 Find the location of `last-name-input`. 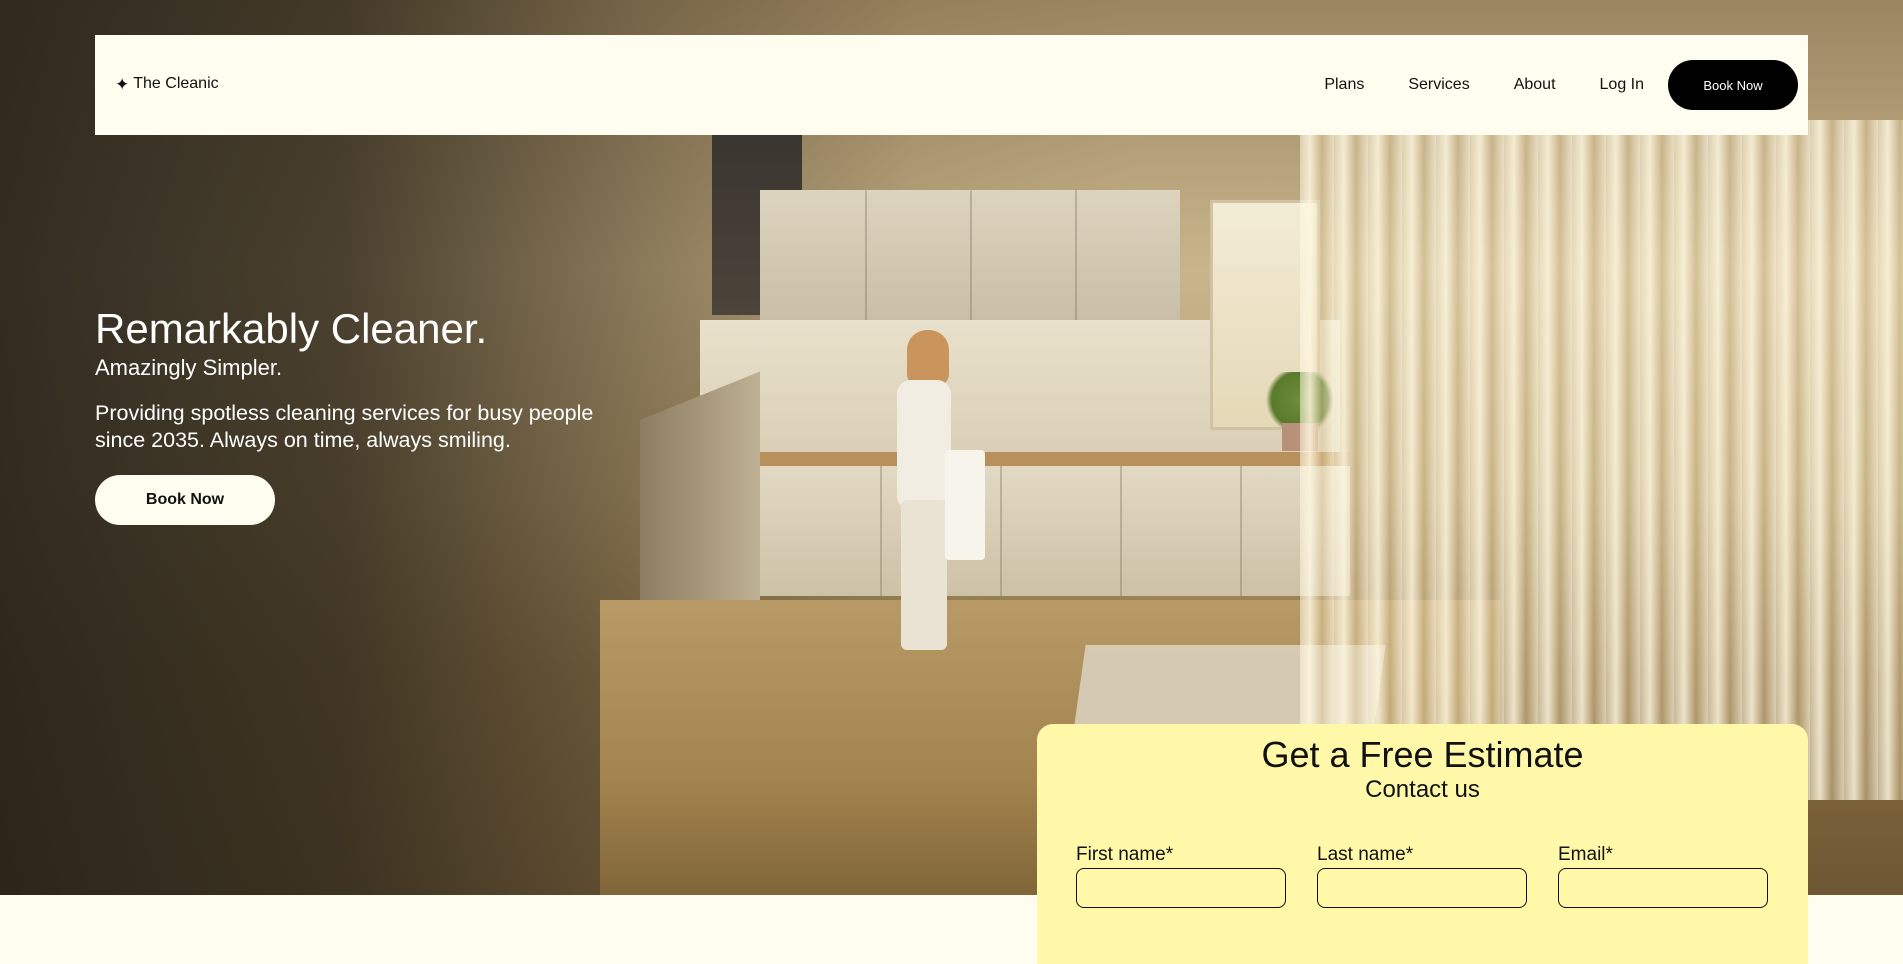

last-name-input is located at coordinates (1422, 888).